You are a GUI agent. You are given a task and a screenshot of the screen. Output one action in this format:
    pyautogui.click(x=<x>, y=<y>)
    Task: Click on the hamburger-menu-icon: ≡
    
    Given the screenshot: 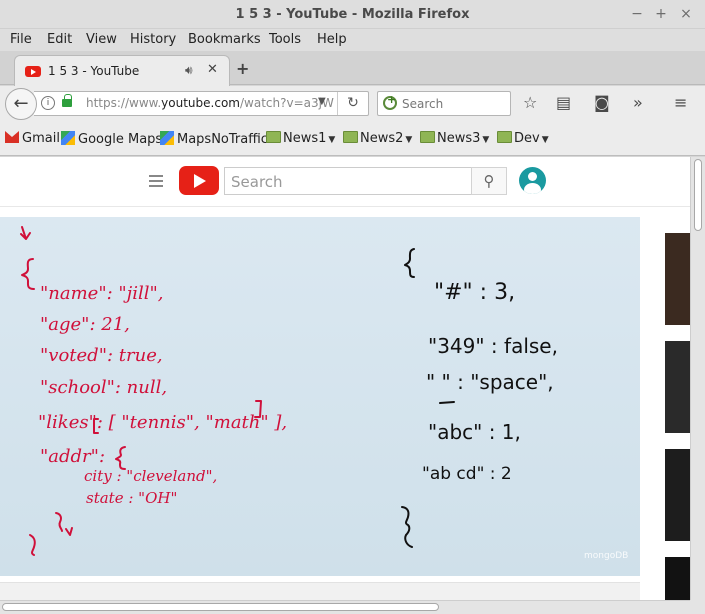 What is the action you would take?
    pyautogui.click(x=680, y=102)
    